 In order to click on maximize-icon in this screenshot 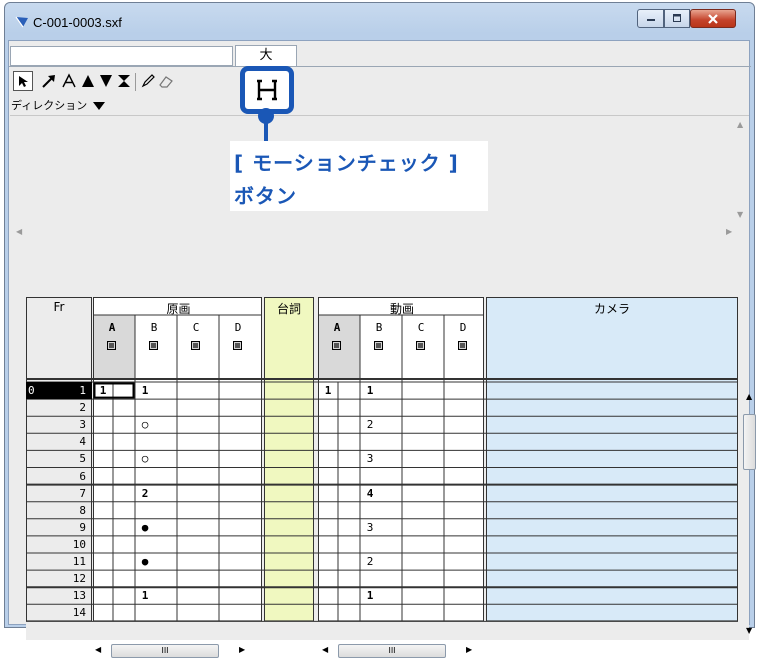, I will do `click(677, 18)`.